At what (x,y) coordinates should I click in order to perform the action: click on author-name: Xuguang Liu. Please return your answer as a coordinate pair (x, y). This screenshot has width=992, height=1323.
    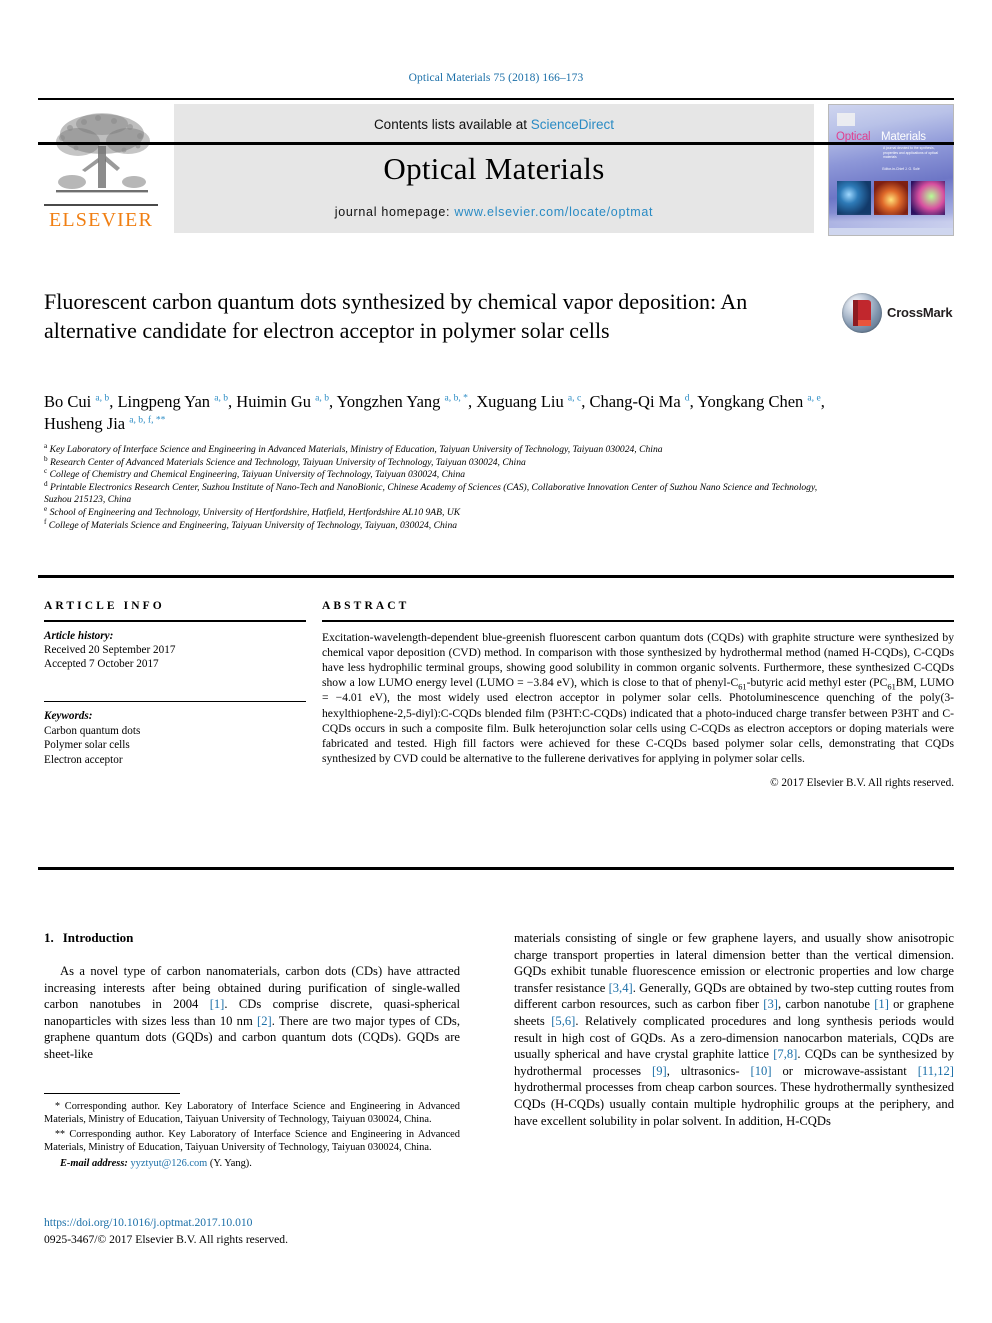
    Looking at the image, I should click on (522, 401).